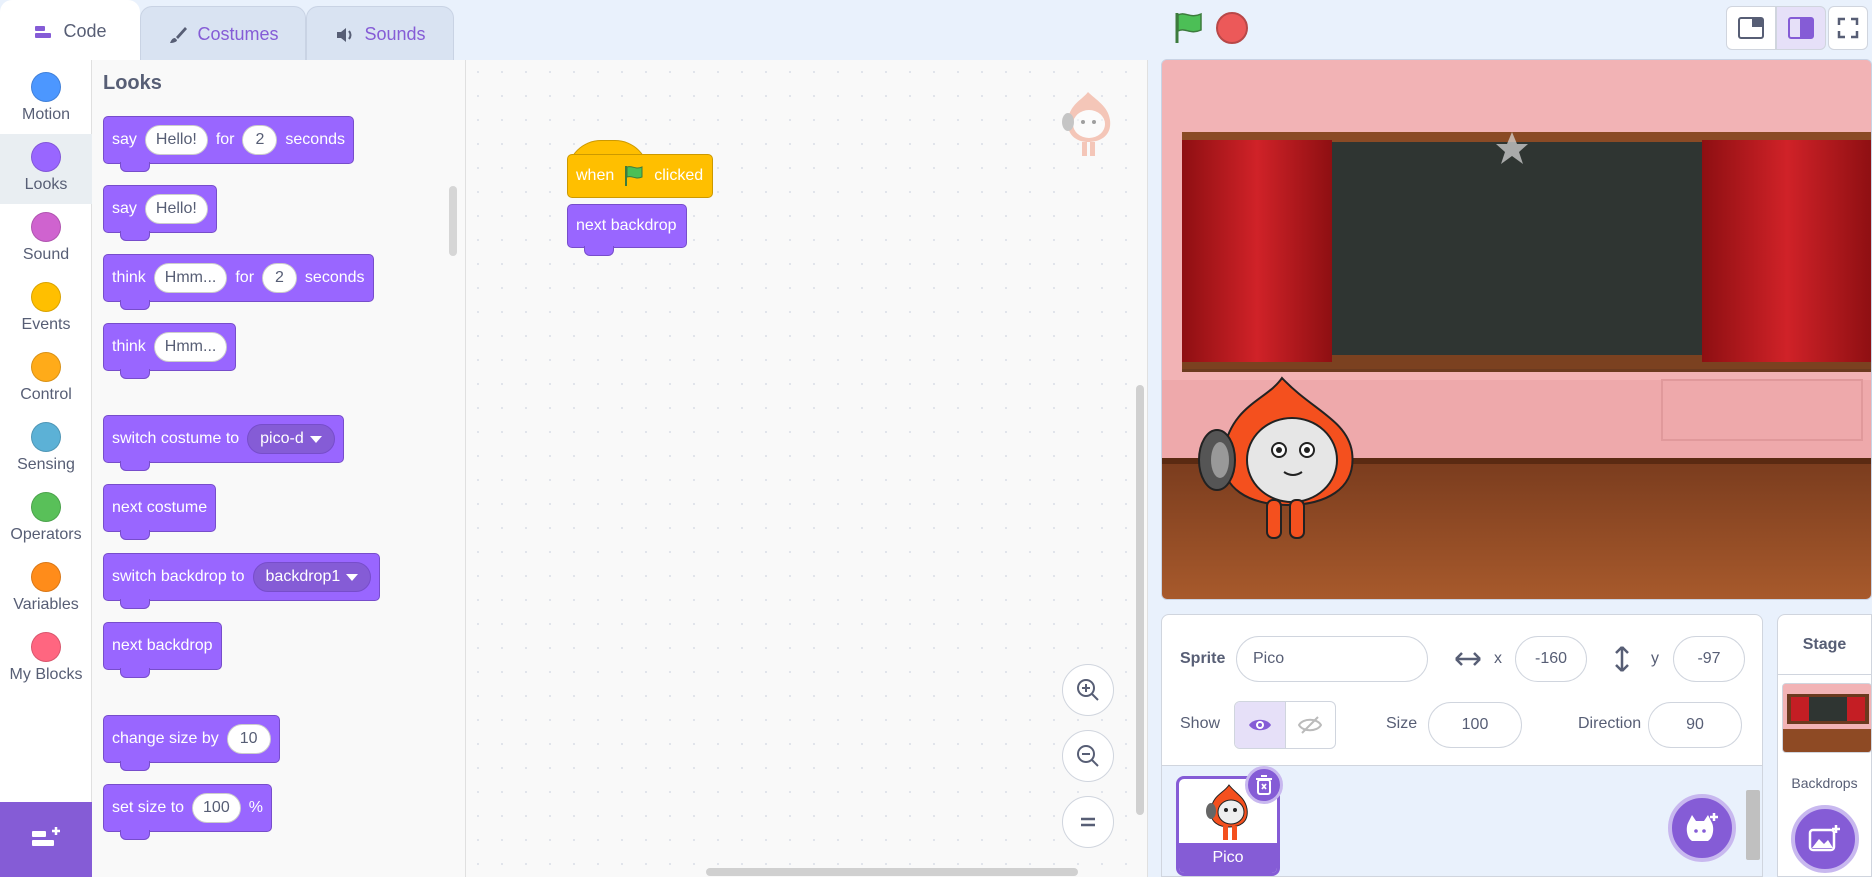  I want to click on backdrop-dropdown: backdrop1, so click(312, 577).